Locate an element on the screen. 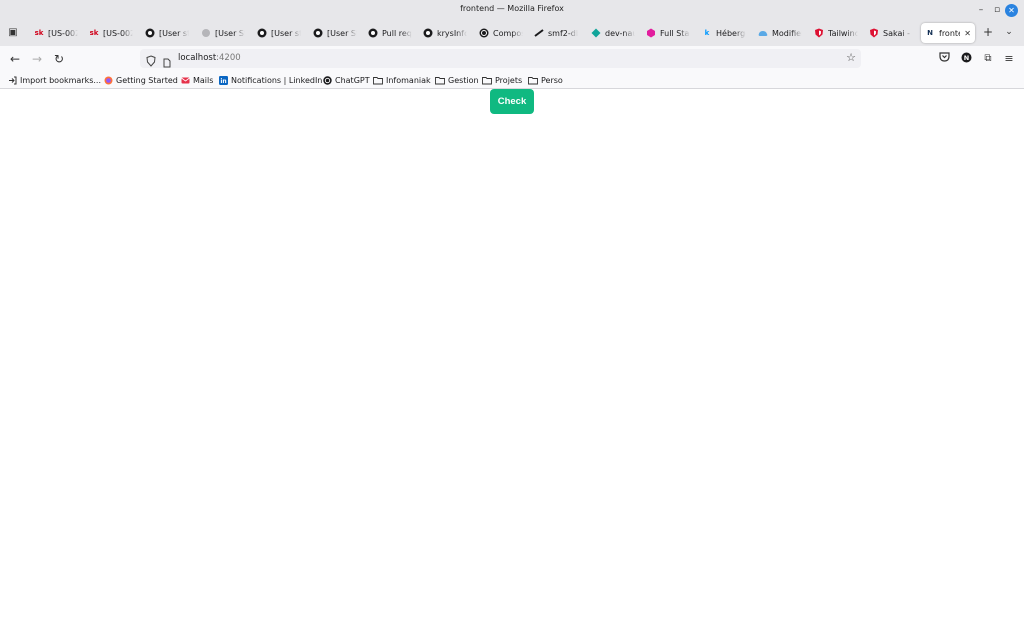 The height and width of the screenshot is (640, 1024). bookmark-folder-infomaniak: Infomaniak is located at coordinates (402, 80).